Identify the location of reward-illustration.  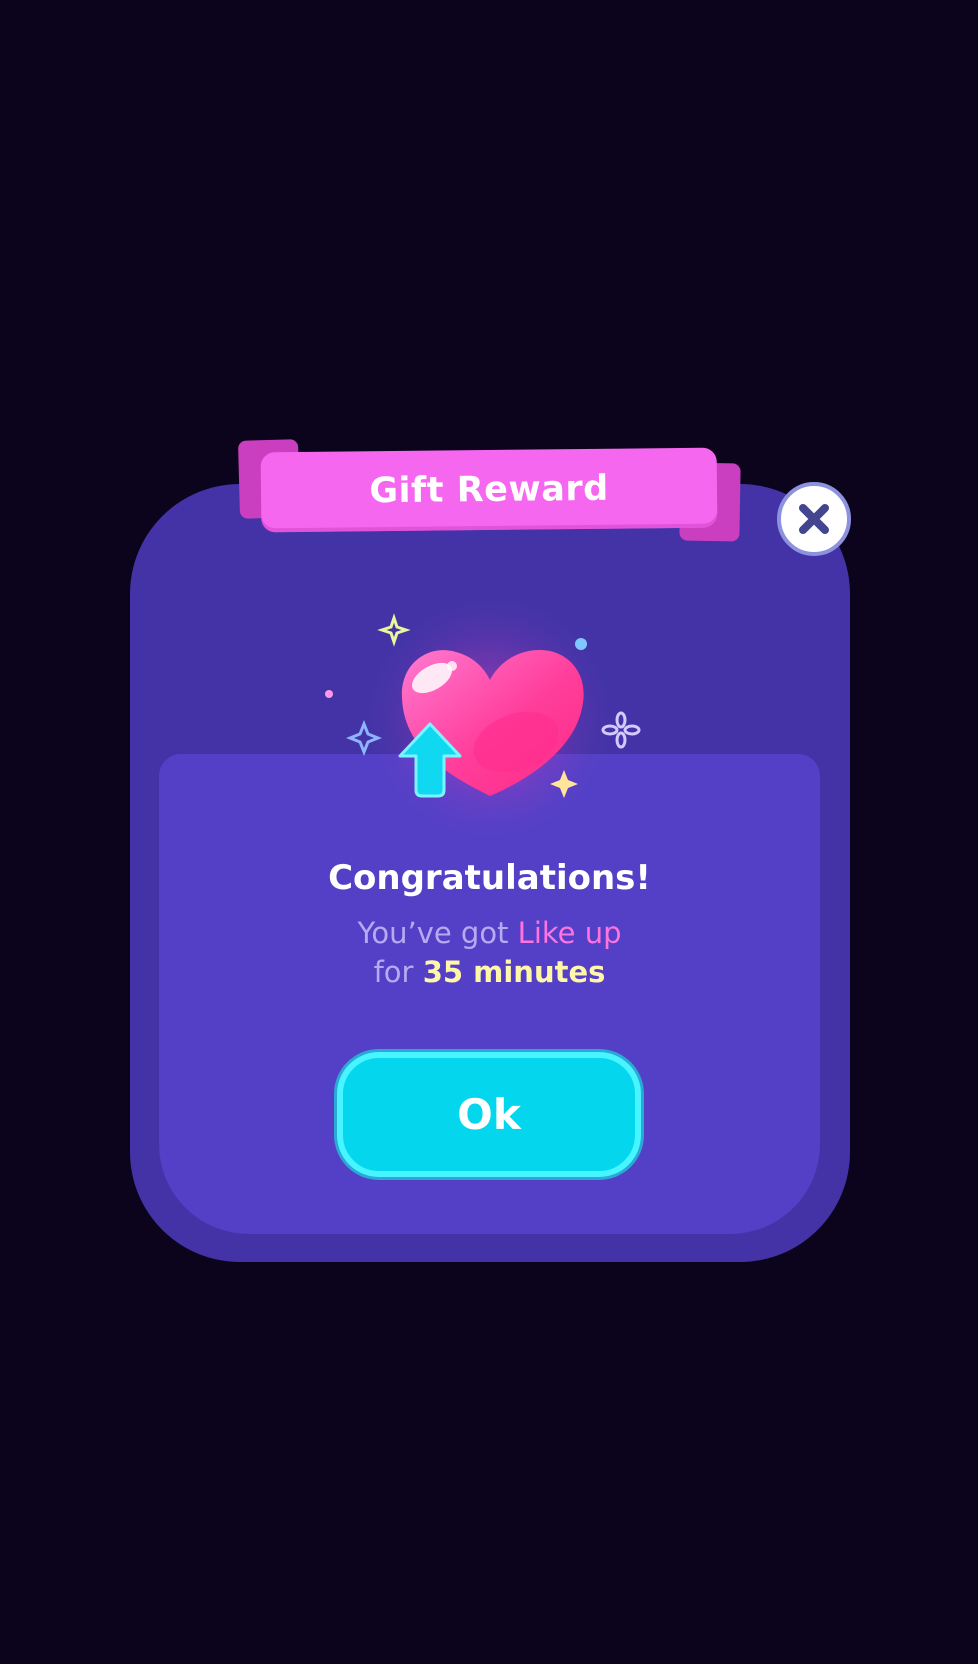
(483, 720).